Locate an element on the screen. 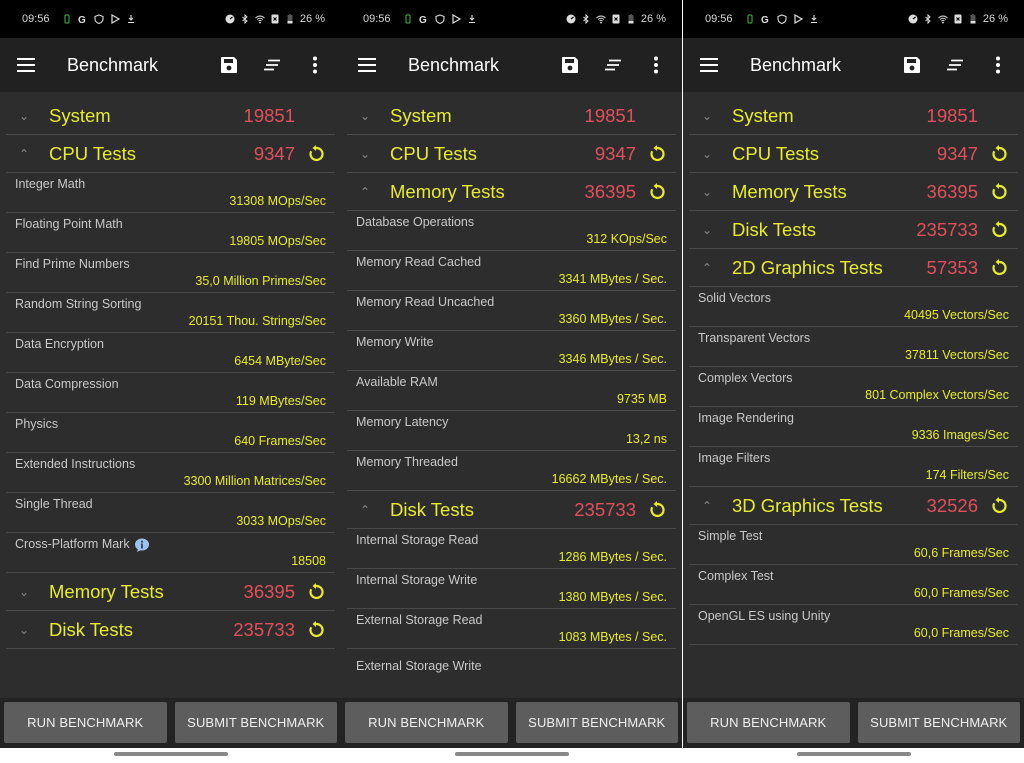 This screenshot has height=763, width=1024. section-score: 19851 is located at coordinates (269, 115).